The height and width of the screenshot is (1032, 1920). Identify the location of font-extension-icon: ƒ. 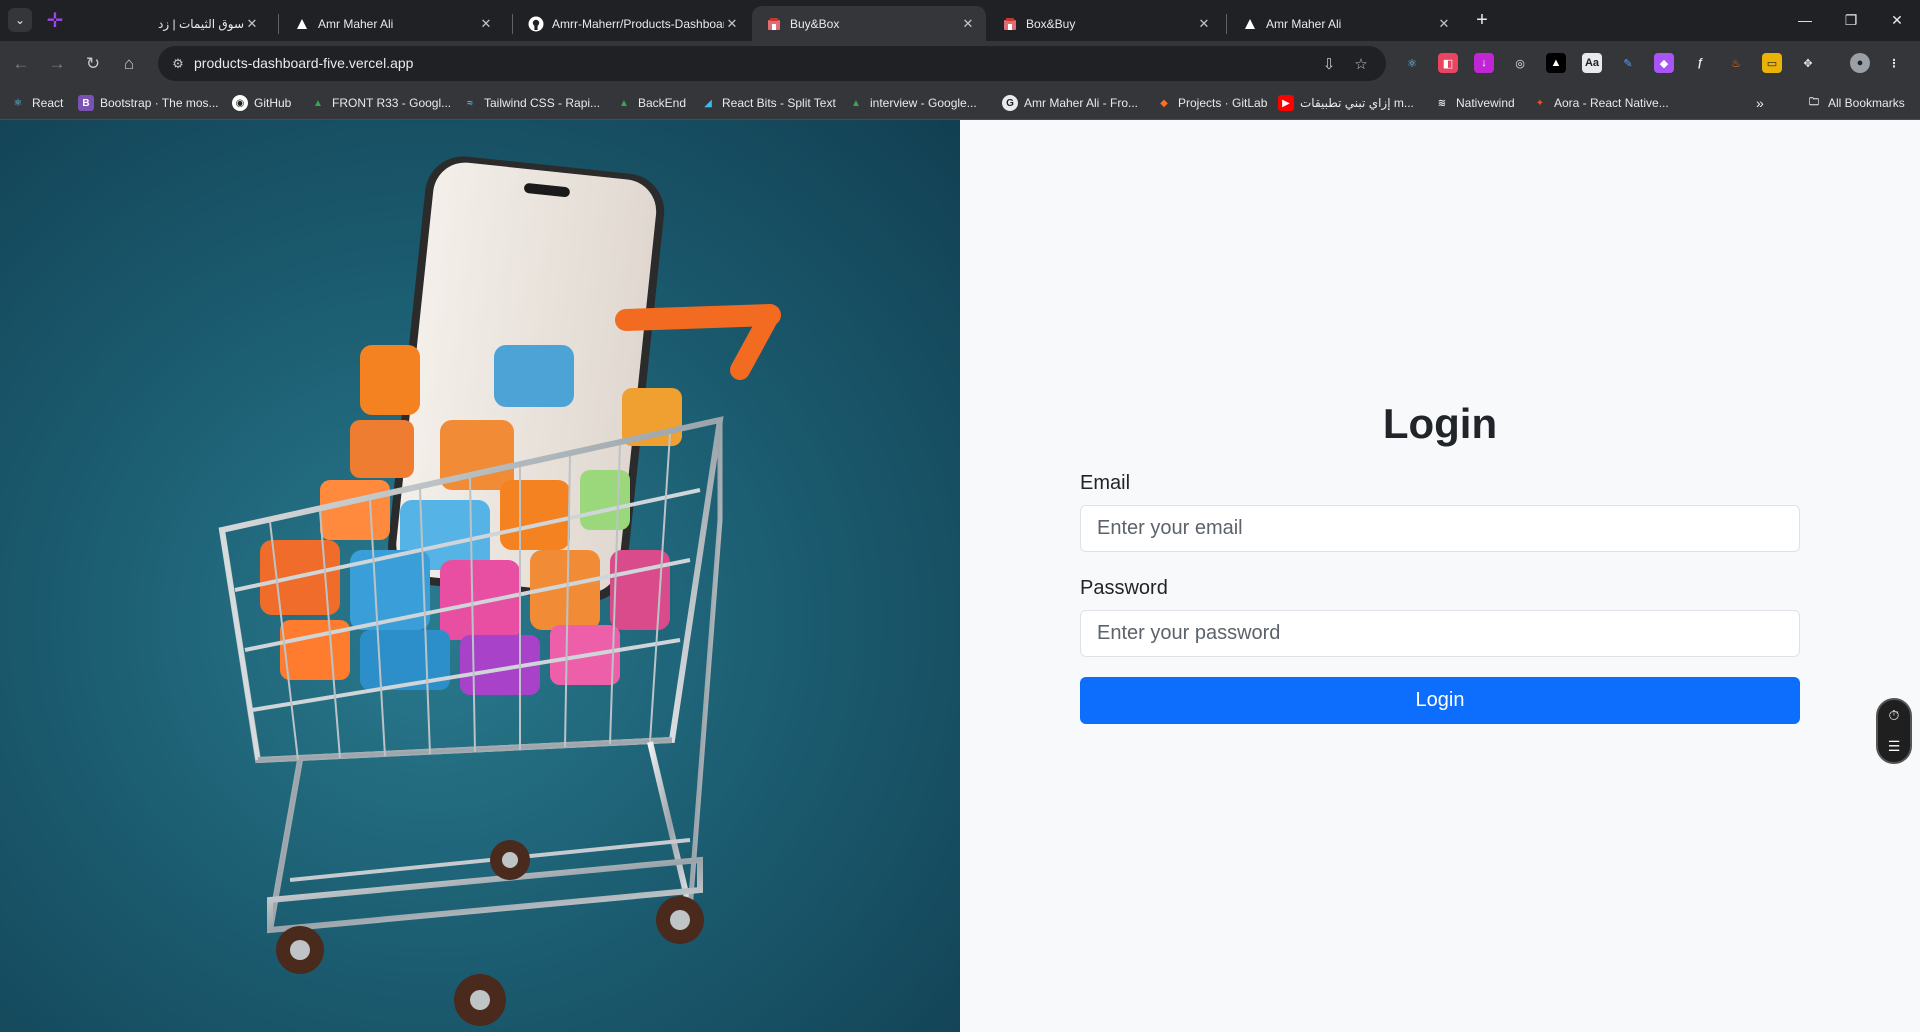
(1700, 63).